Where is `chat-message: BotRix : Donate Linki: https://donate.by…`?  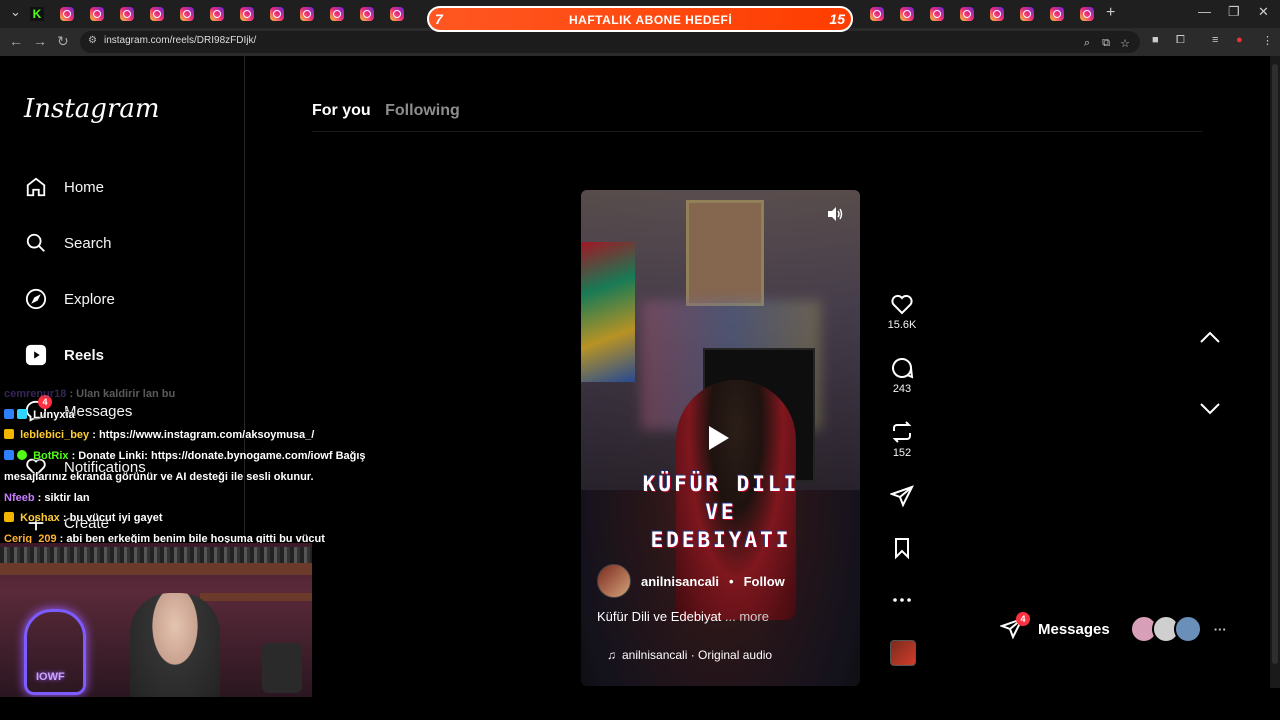 chat-message: BotRix : Donate Linki: https://donate.by… is located at coordinates (199, 466).